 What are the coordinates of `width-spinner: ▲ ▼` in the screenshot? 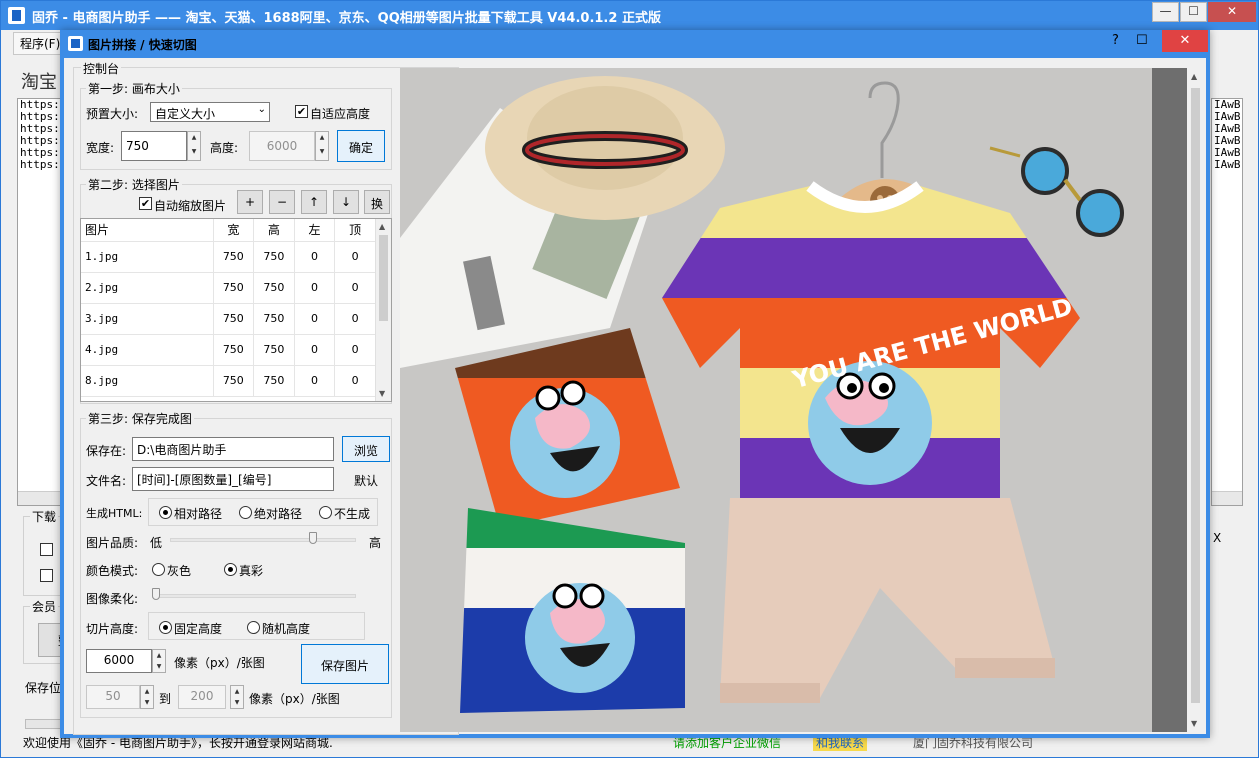 It's located at (194, 146).